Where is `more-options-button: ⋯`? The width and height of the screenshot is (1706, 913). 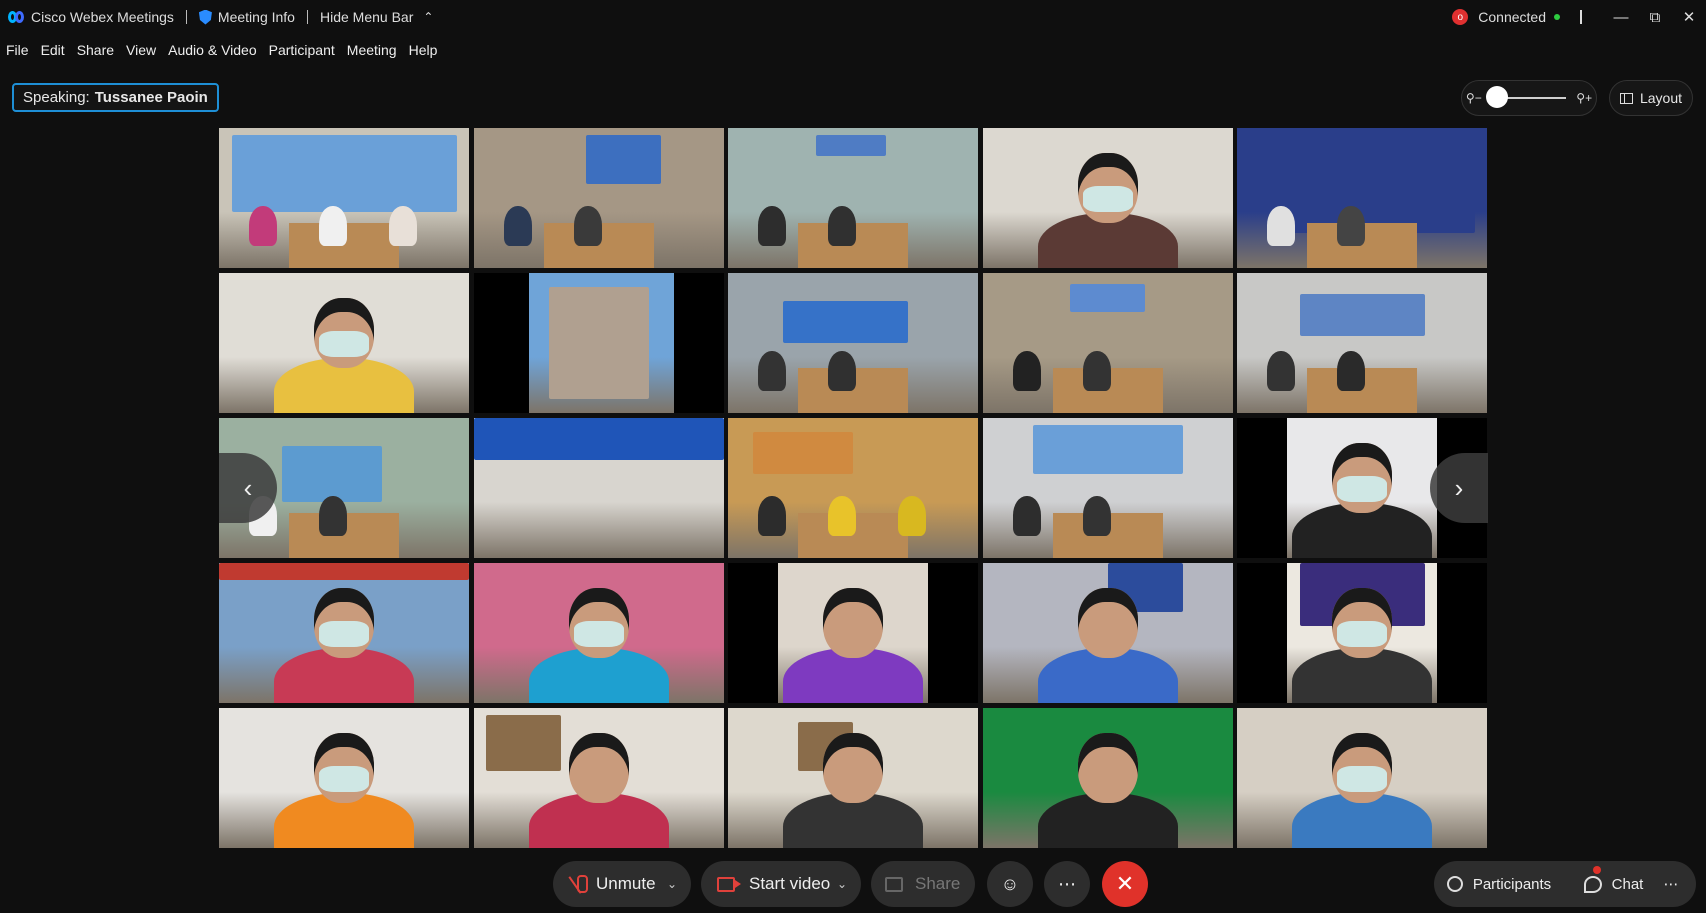
more-options-button: ⋯ is located at coordinates (1067, 884).